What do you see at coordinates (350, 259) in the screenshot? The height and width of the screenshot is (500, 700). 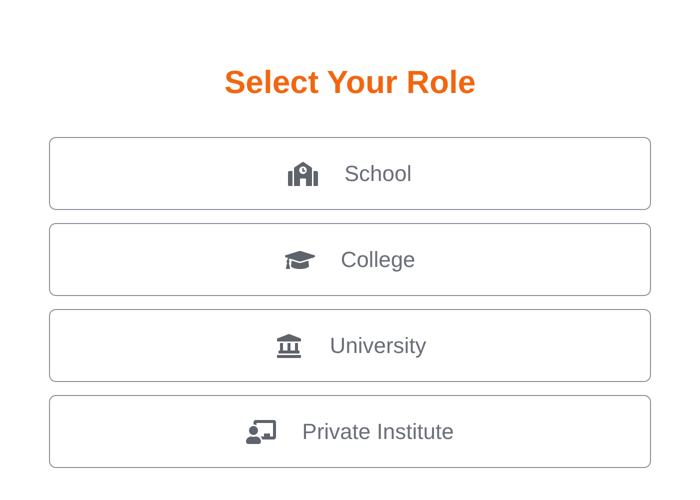 I see `role-button: College` at bounding box center [350, 259].